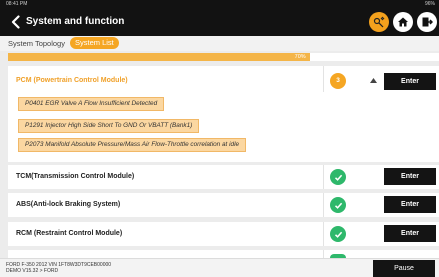  I want to click on enter-button-pcm: Enter, so click(410, 81).